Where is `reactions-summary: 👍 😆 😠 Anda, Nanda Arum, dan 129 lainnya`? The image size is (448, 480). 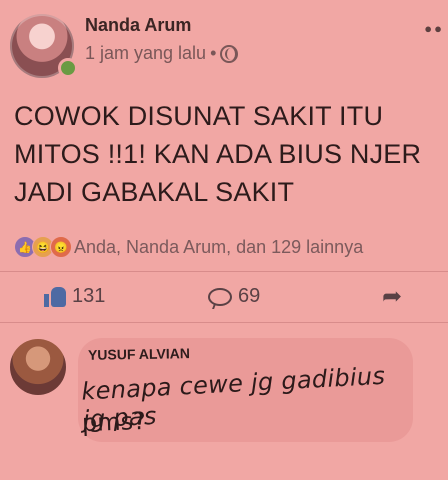 reactions-summary: 👍 😆 😠 Anda, Nanda Arum, dan 129 lainnya is located at coordinates (188, 247).